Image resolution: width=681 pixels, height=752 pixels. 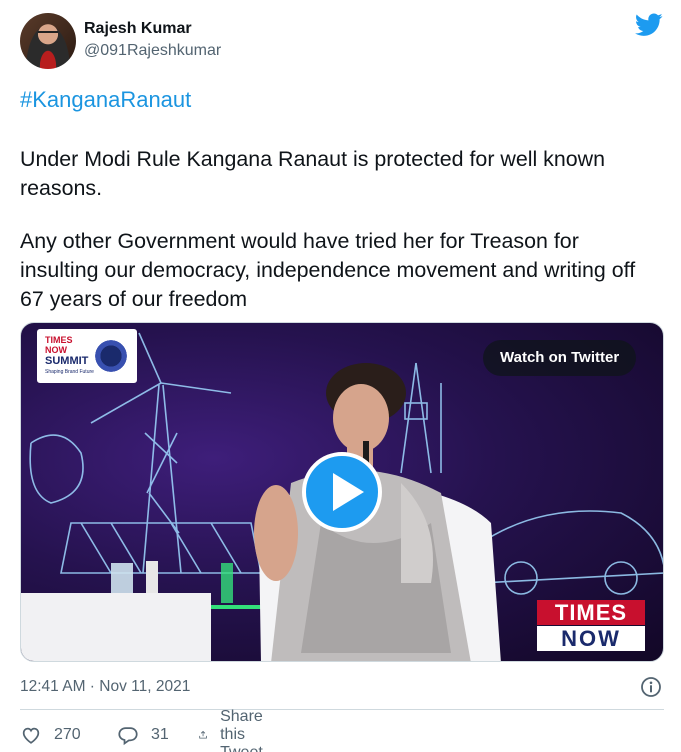 I want to click on play-icon, so click(x=348, y=492).